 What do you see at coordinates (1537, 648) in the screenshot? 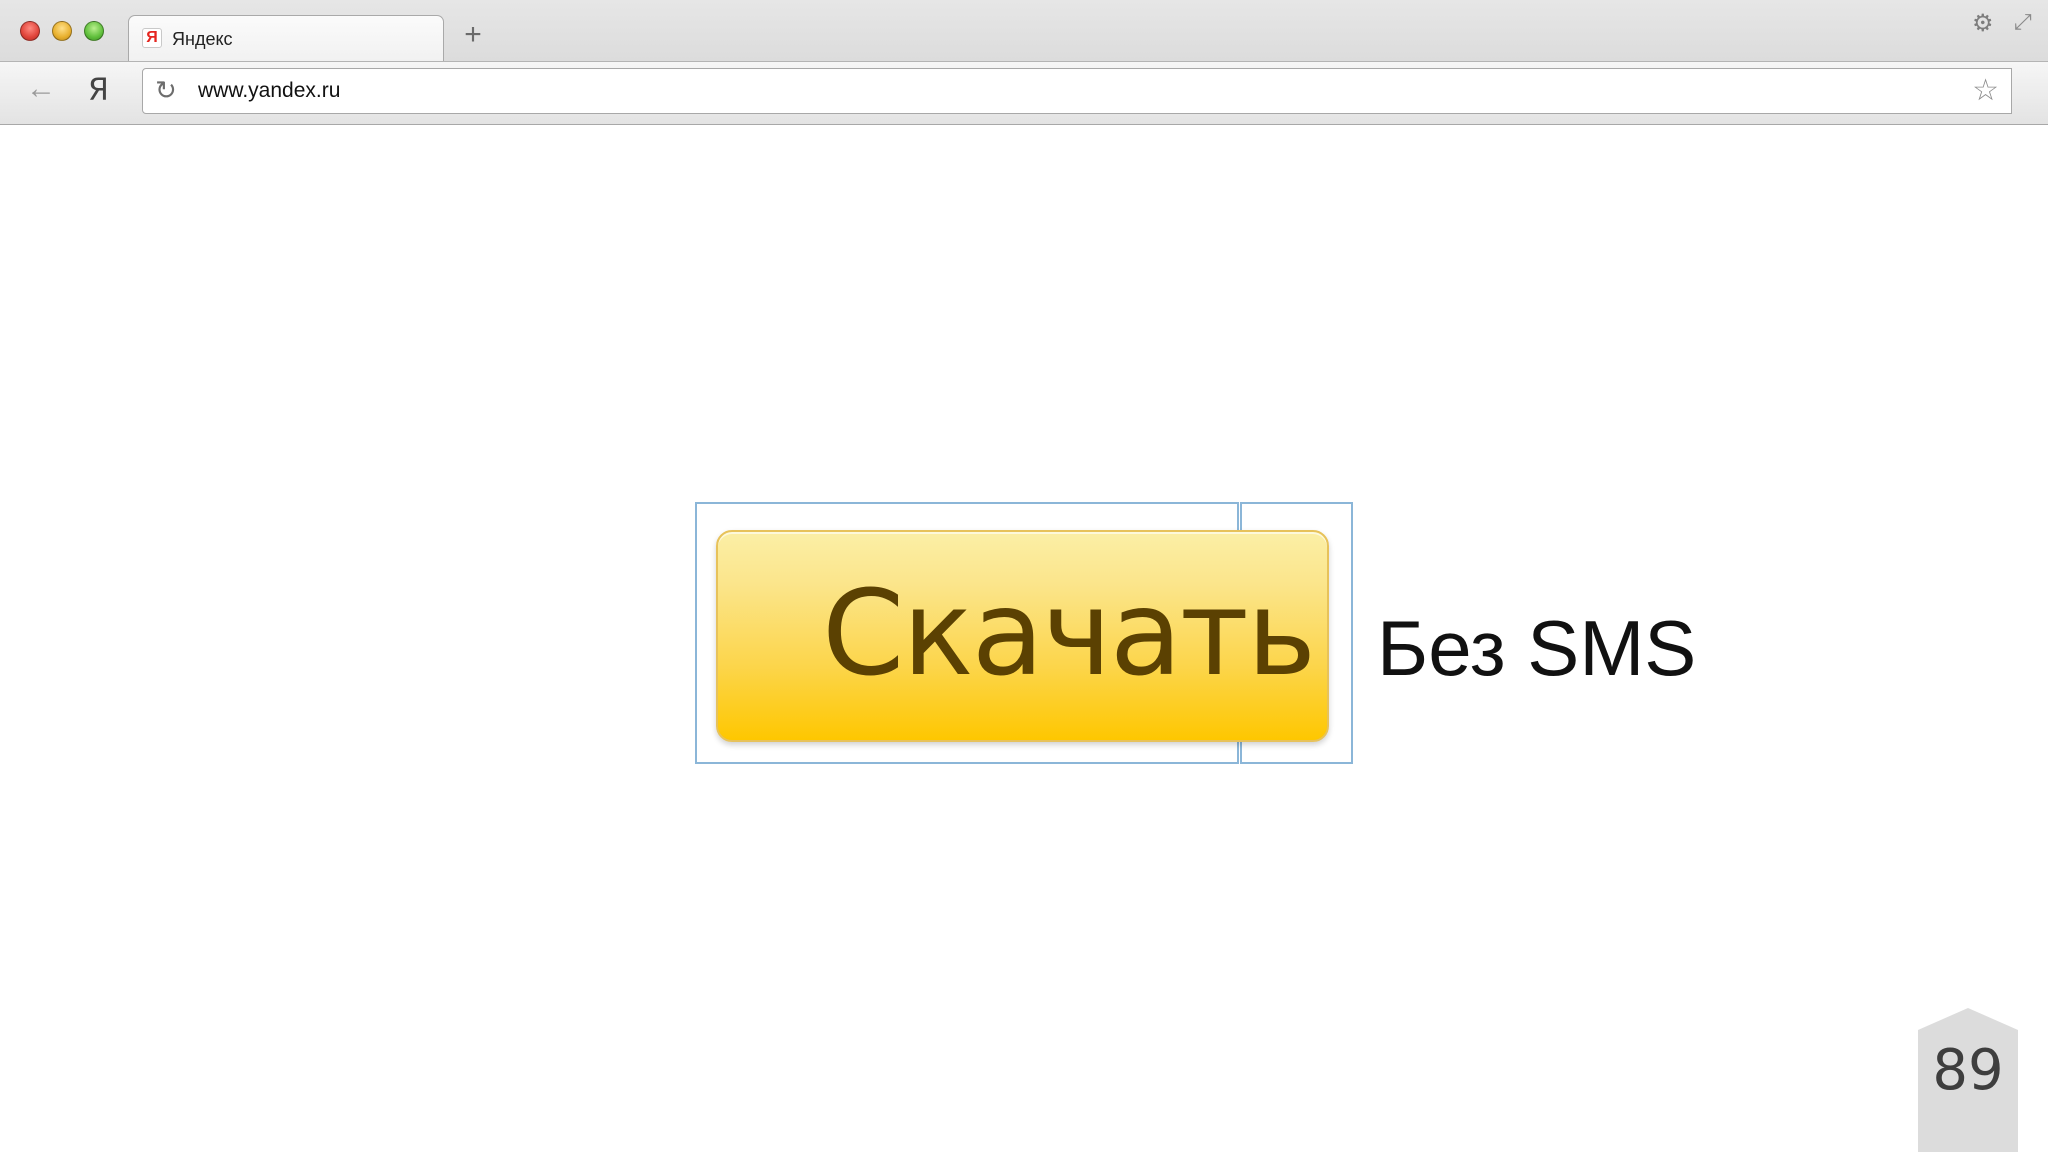
I see `no-sms-text: Без SMS` at bounding box center [1537, 648].